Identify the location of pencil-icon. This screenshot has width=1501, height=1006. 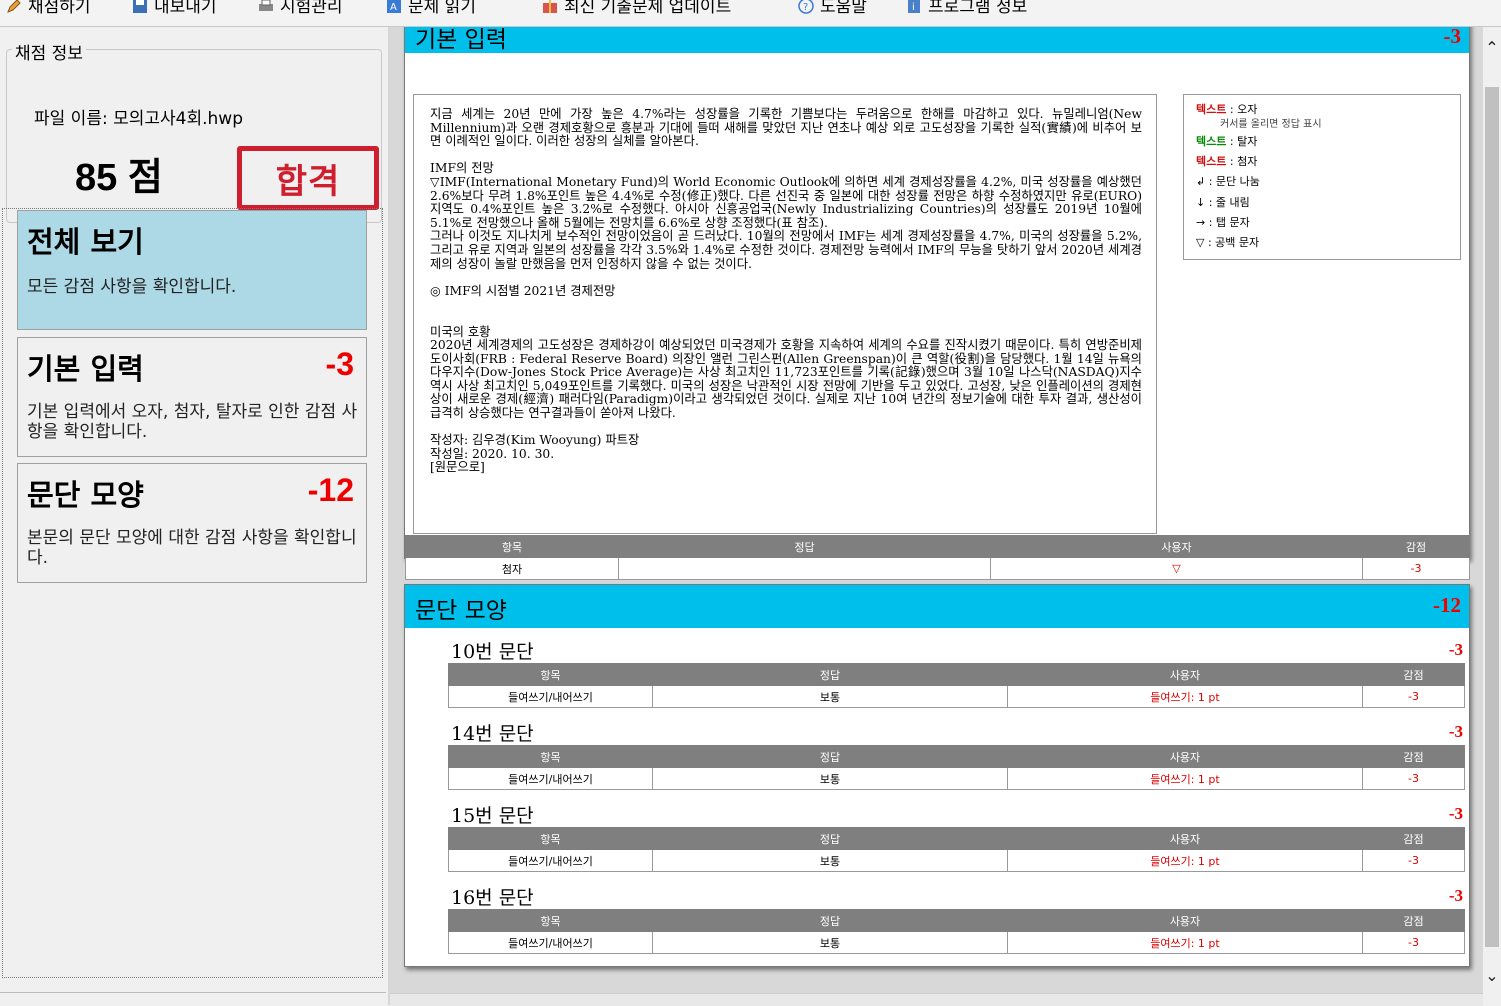
(14, 7).